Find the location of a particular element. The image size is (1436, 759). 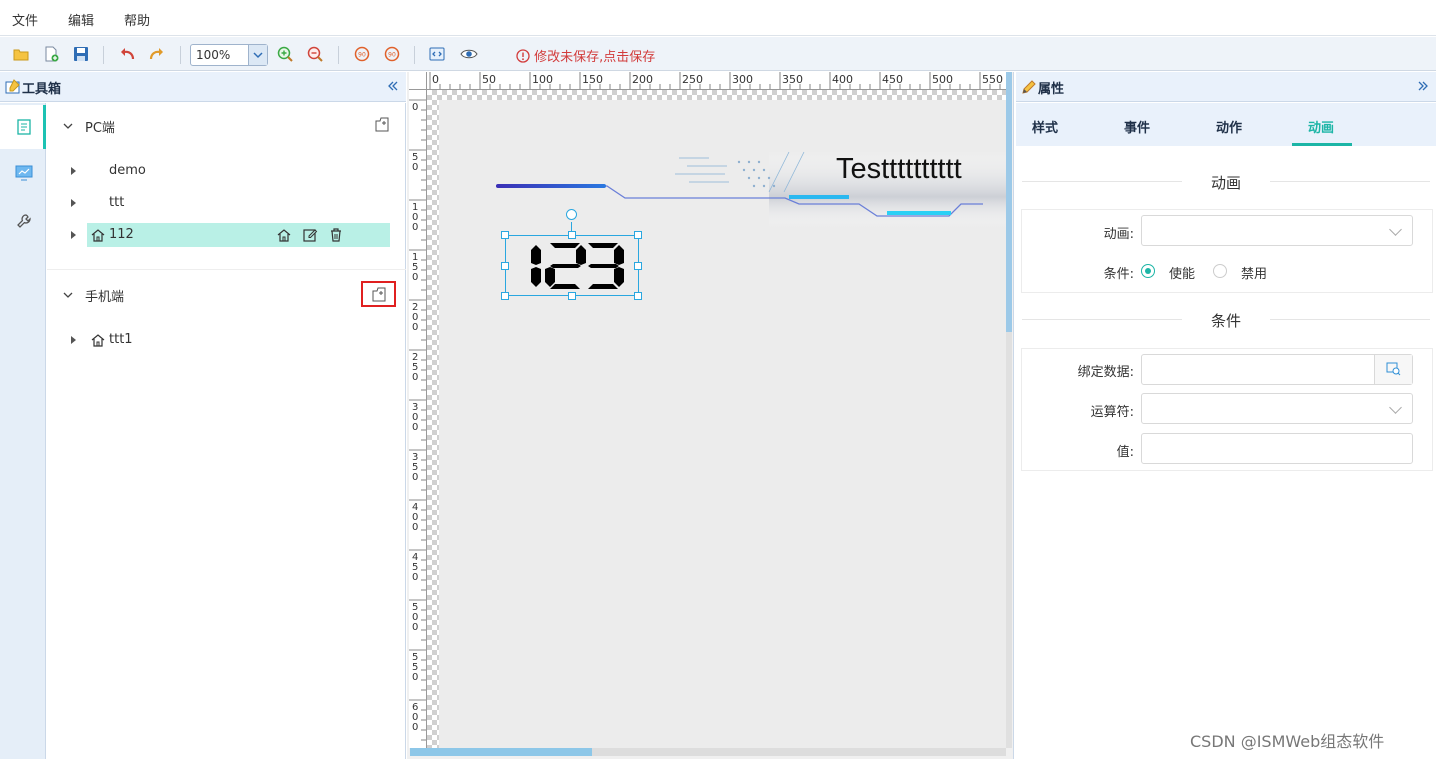

tree-item-ttt: ttt is located at coordinates (230, 203).